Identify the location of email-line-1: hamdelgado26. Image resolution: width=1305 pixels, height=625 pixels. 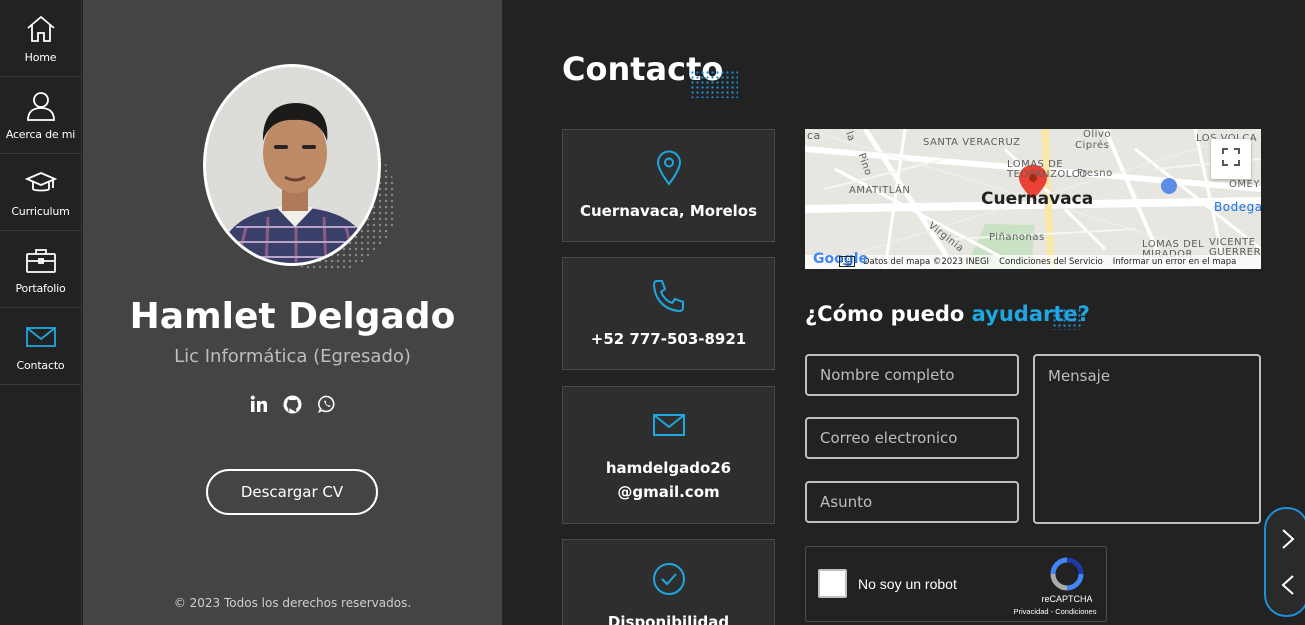
(668, 468).